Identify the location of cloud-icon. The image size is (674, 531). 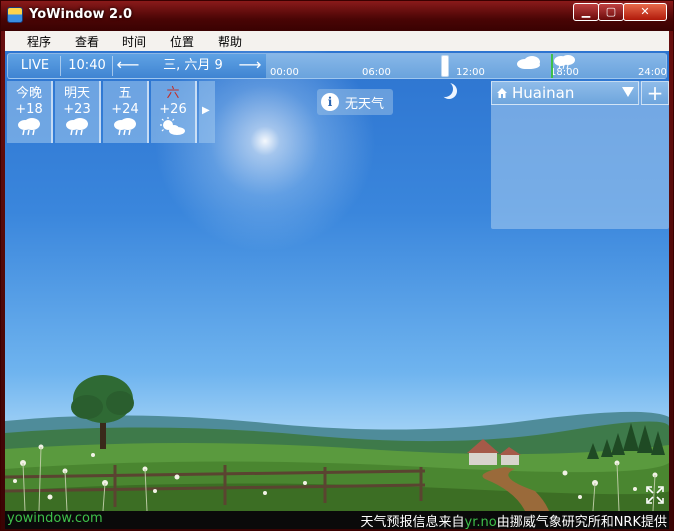
(528, 62).